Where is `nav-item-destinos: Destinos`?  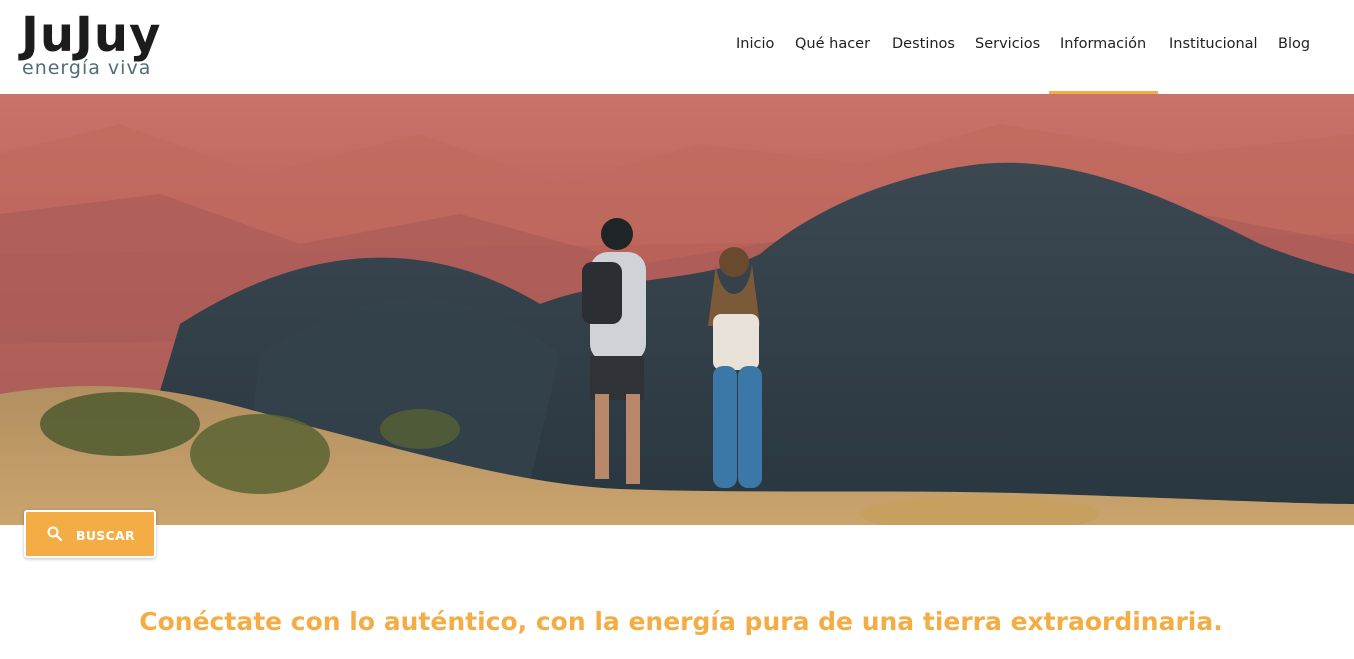 nav-item-destinos: Destinos is located at coordinates (923, 44).